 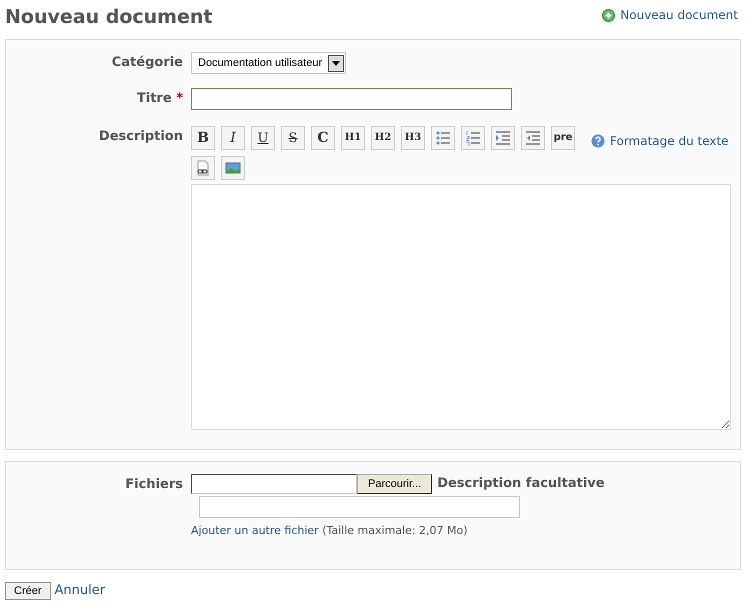 I want to click on file-description-input, so click(x=359, y=507).